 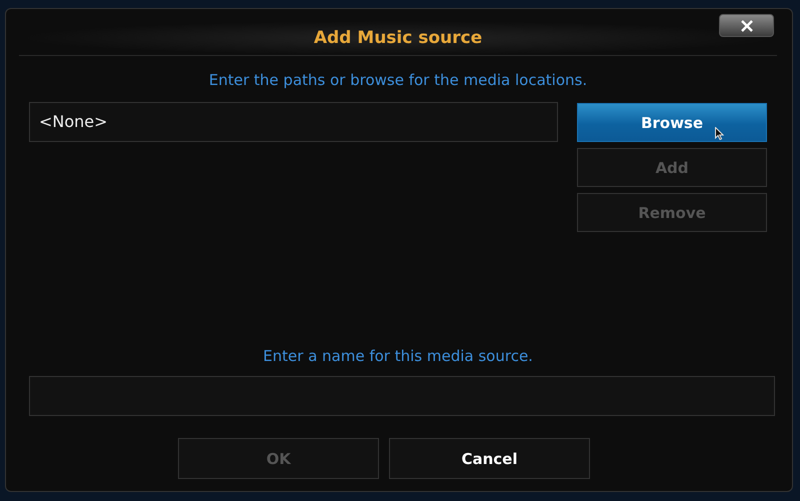 I want to click on name-prompt: Enter a name for this media source., so click(x=398, y=356).